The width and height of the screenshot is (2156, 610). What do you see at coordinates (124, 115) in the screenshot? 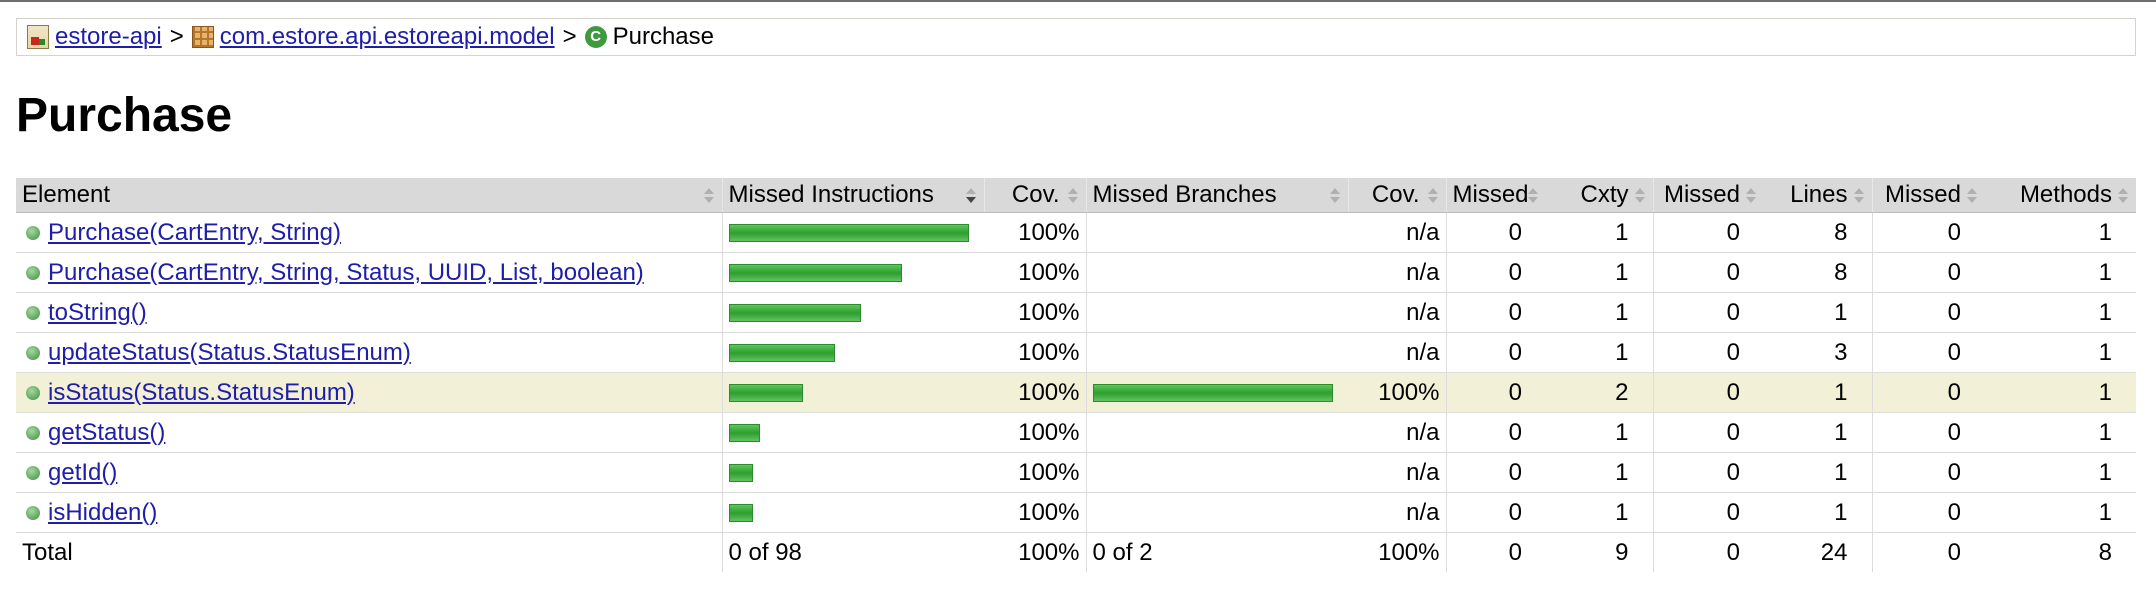
I see `page-title: Purchase` at bounding box center [124, 115].